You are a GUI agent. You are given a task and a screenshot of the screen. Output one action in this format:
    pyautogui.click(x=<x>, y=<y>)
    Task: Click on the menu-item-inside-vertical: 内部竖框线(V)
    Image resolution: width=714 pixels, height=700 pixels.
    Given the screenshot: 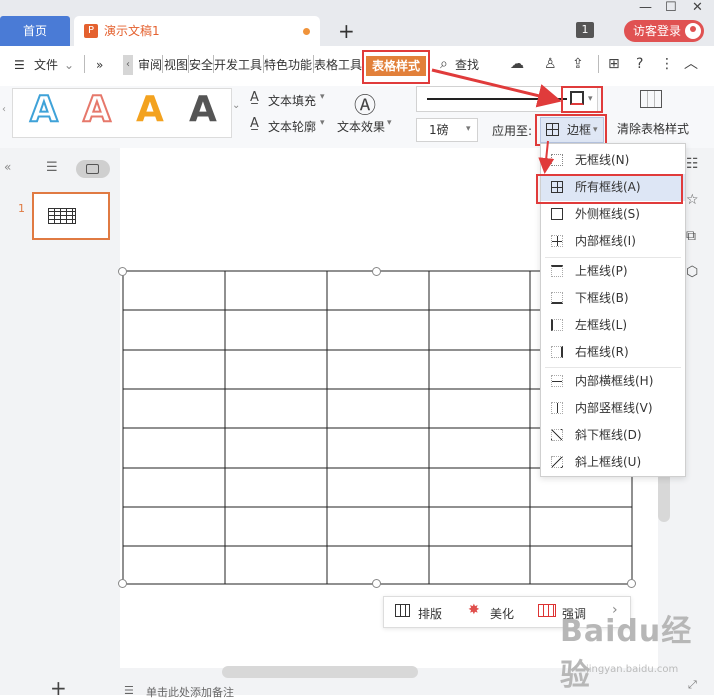 What is the action you would take?
    pyautogui.click(x=613, y=408)
    